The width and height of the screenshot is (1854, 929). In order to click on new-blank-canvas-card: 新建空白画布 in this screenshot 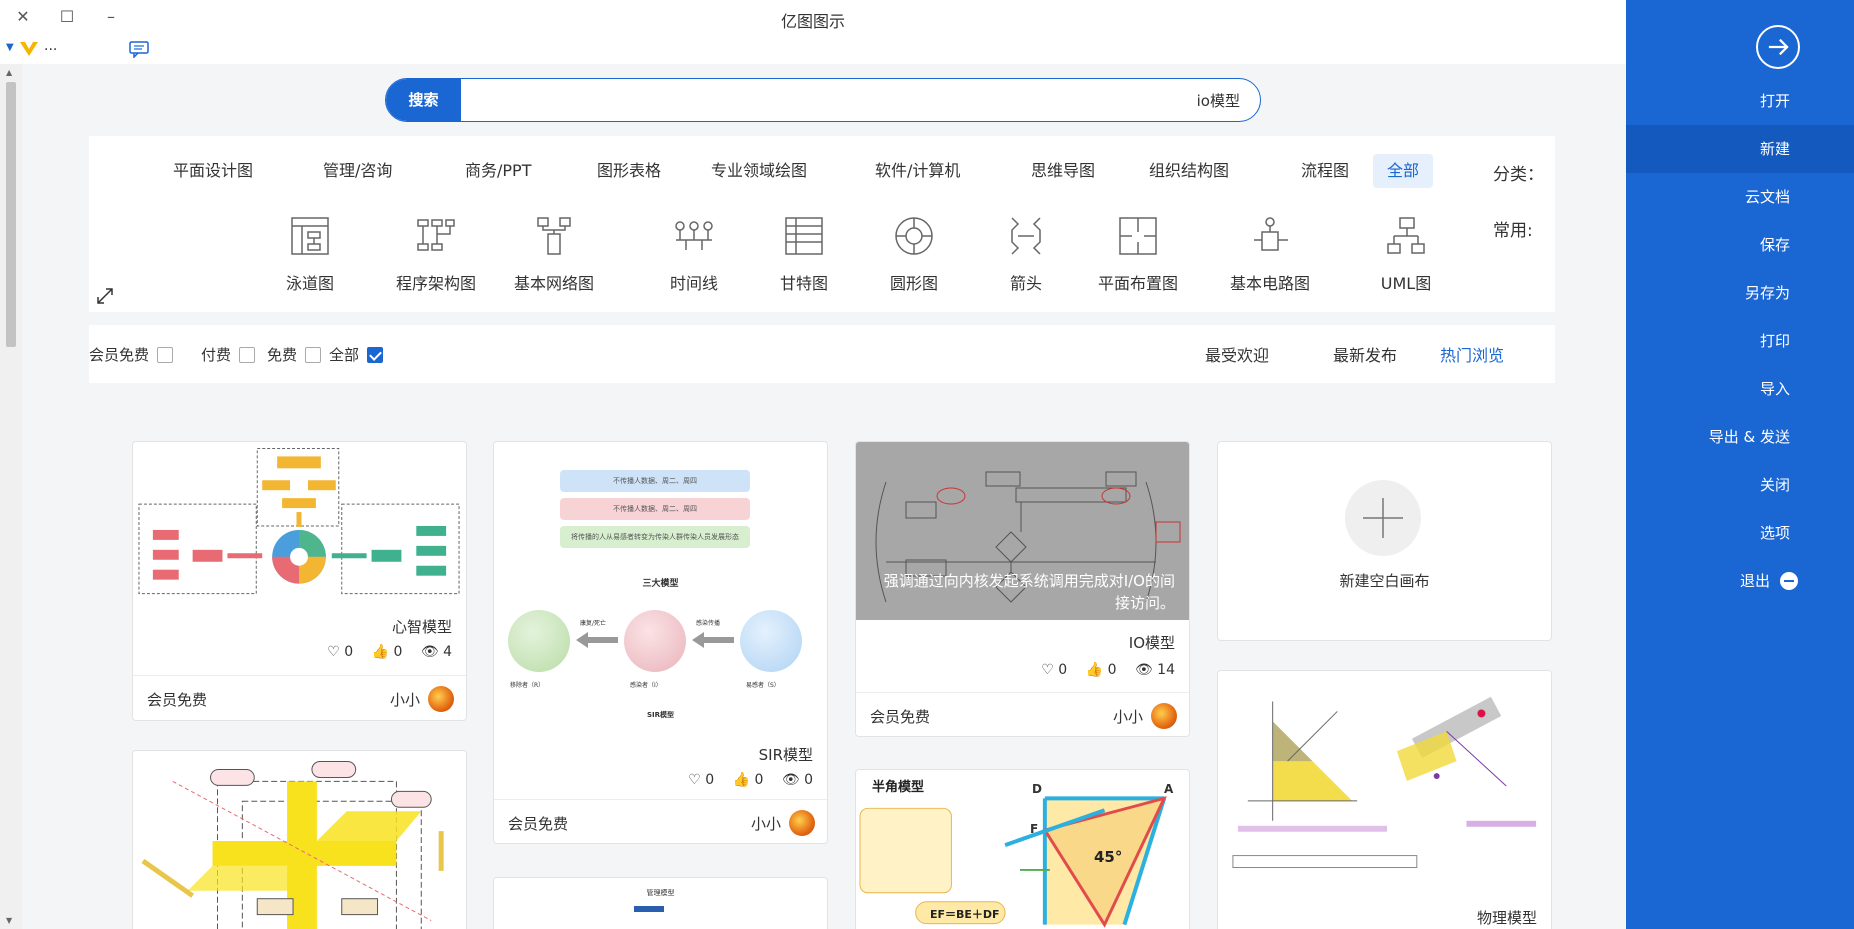, I will do `click(1384, 541)`.